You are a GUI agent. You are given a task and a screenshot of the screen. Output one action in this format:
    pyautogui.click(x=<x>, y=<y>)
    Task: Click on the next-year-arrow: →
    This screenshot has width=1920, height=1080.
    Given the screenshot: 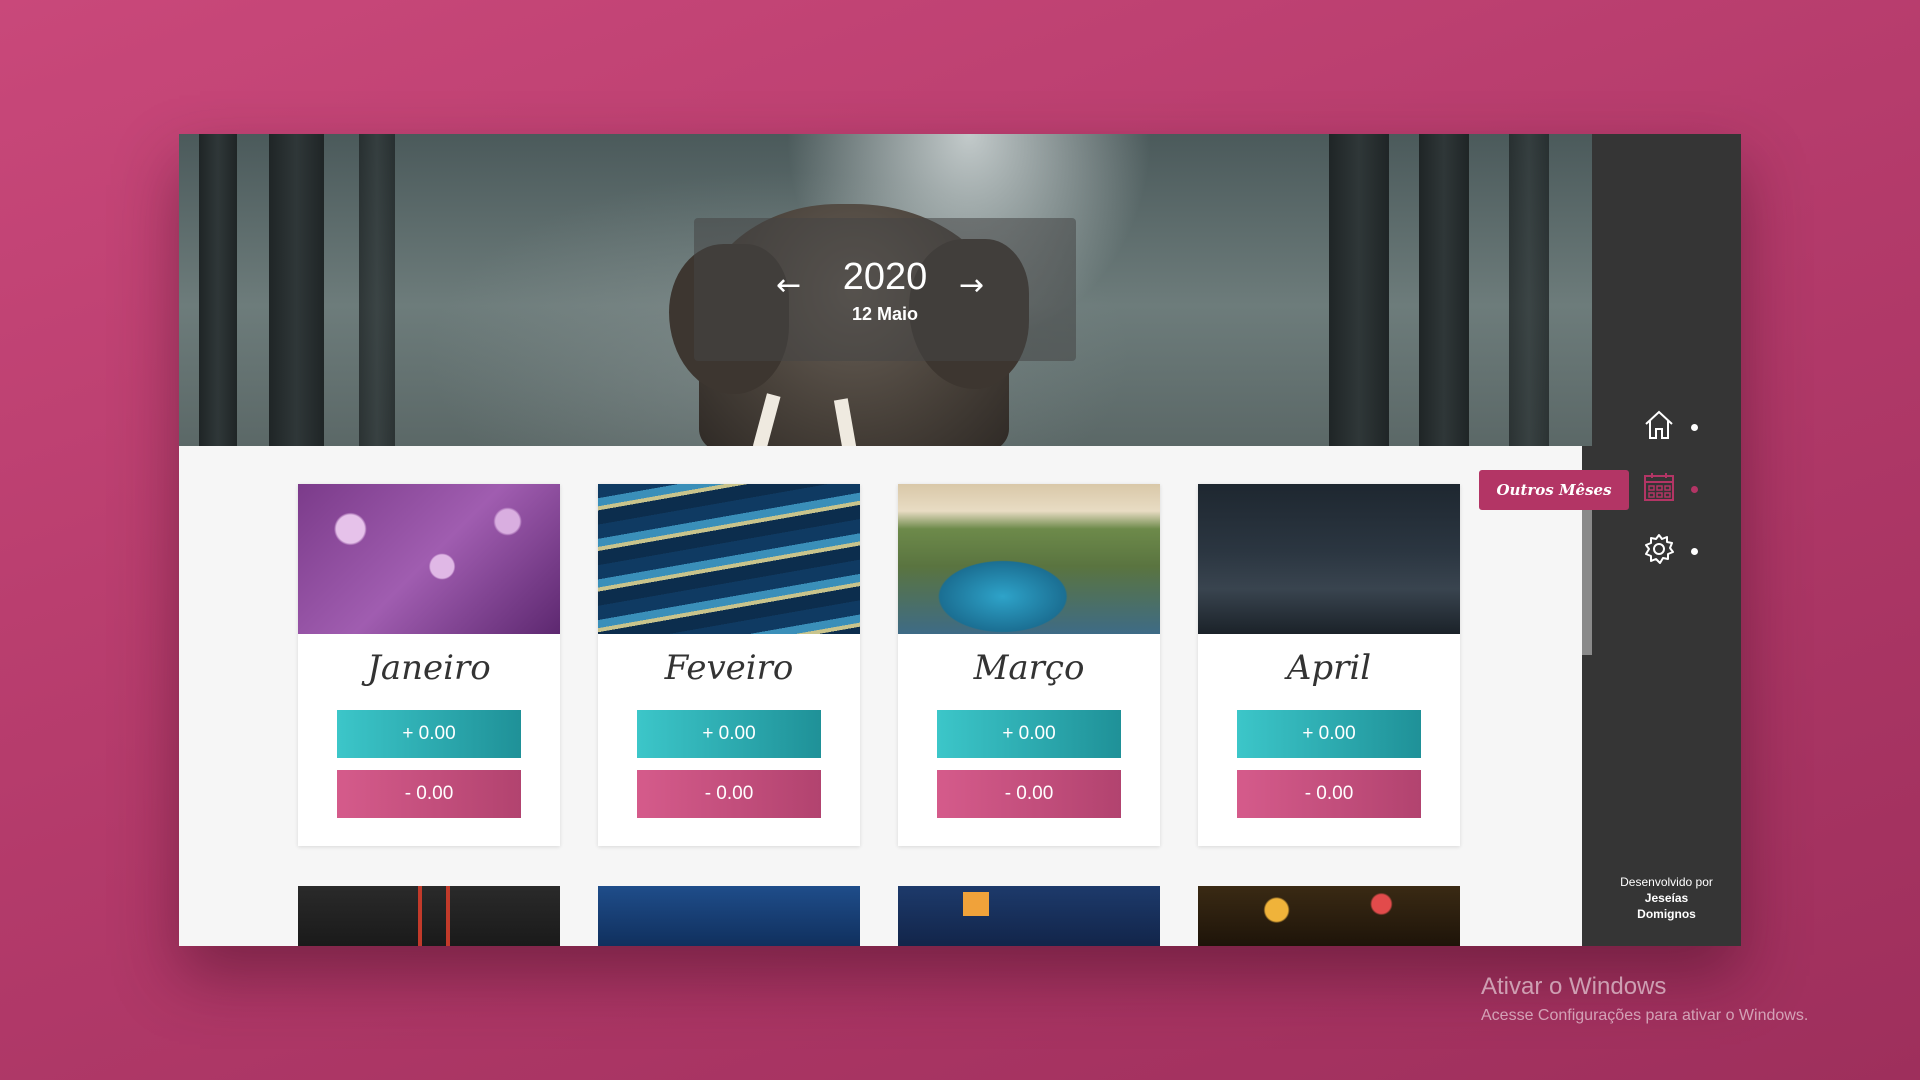 What is the action you would take?
    pyautogui.click(x=971, y=285)
    